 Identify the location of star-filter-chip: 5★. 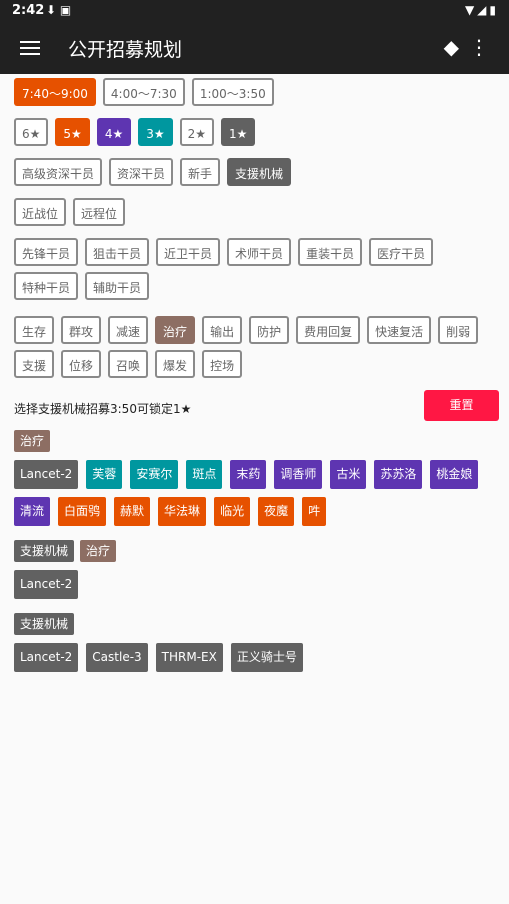
(72, 132).